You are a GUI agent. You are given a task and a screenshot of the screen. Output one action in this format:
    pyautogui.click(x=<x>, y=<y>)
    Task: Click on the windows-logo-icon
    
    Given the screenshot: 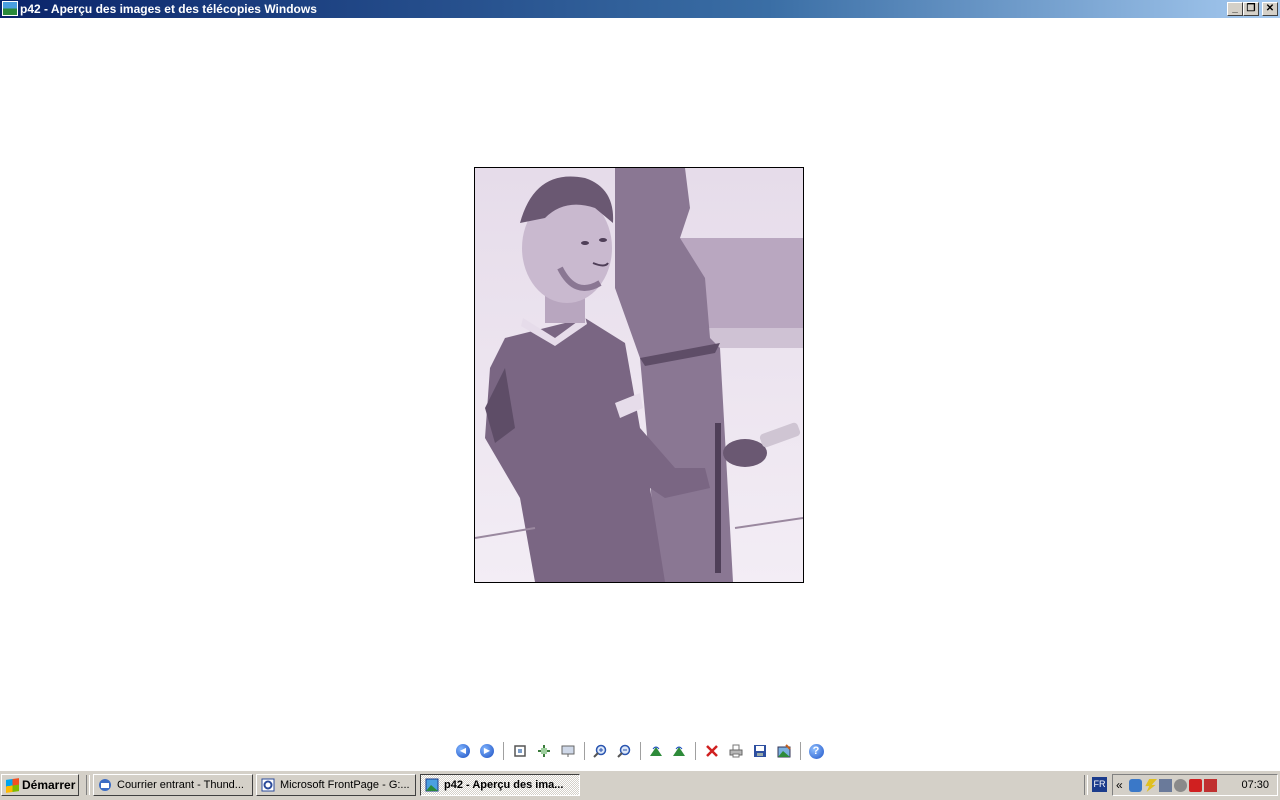 What is the action you would take?
    pyautogui.click(x=12, y=785)
    